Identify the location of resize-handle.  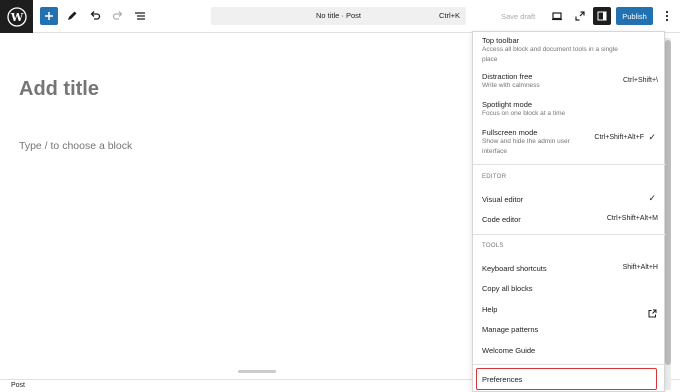
(257, 371).